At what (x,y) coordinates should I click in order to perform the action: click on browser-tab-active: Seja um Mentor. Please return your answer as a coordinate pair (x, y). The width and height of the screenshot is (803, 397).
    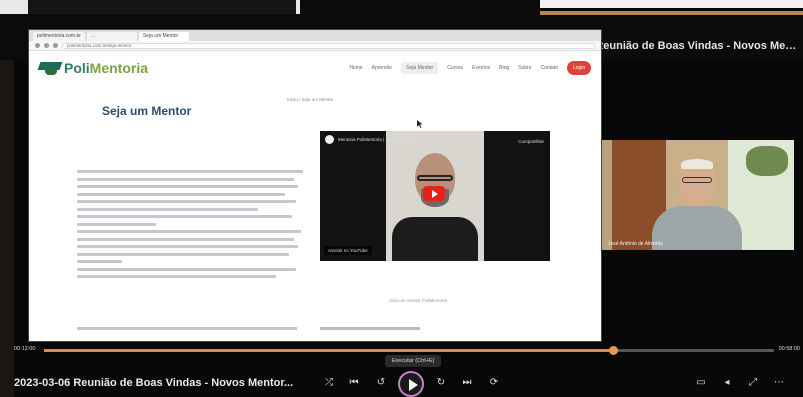
    Looking at the image, I should click on (163, 36).